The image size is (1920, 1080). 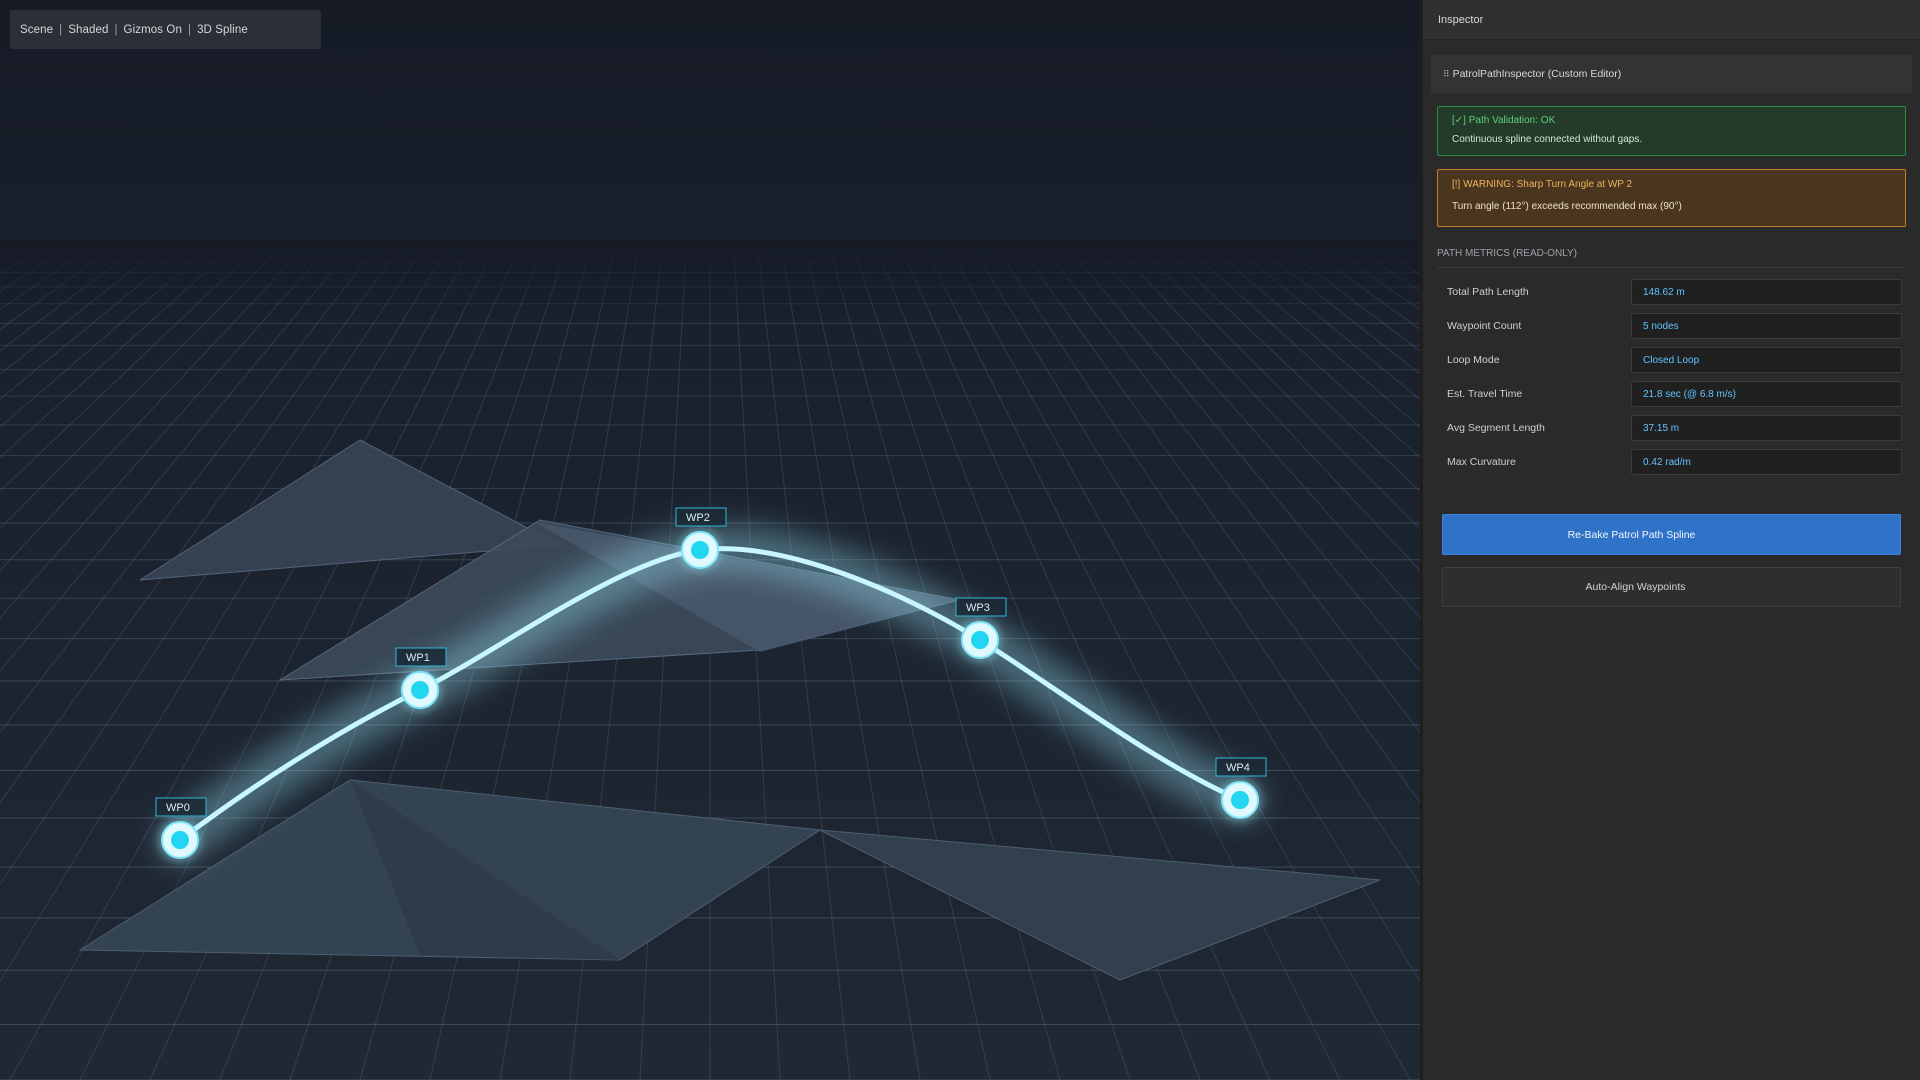 I want to click on metric-row: Loop Mode Closed Loop, so click(x=1676, y=360).